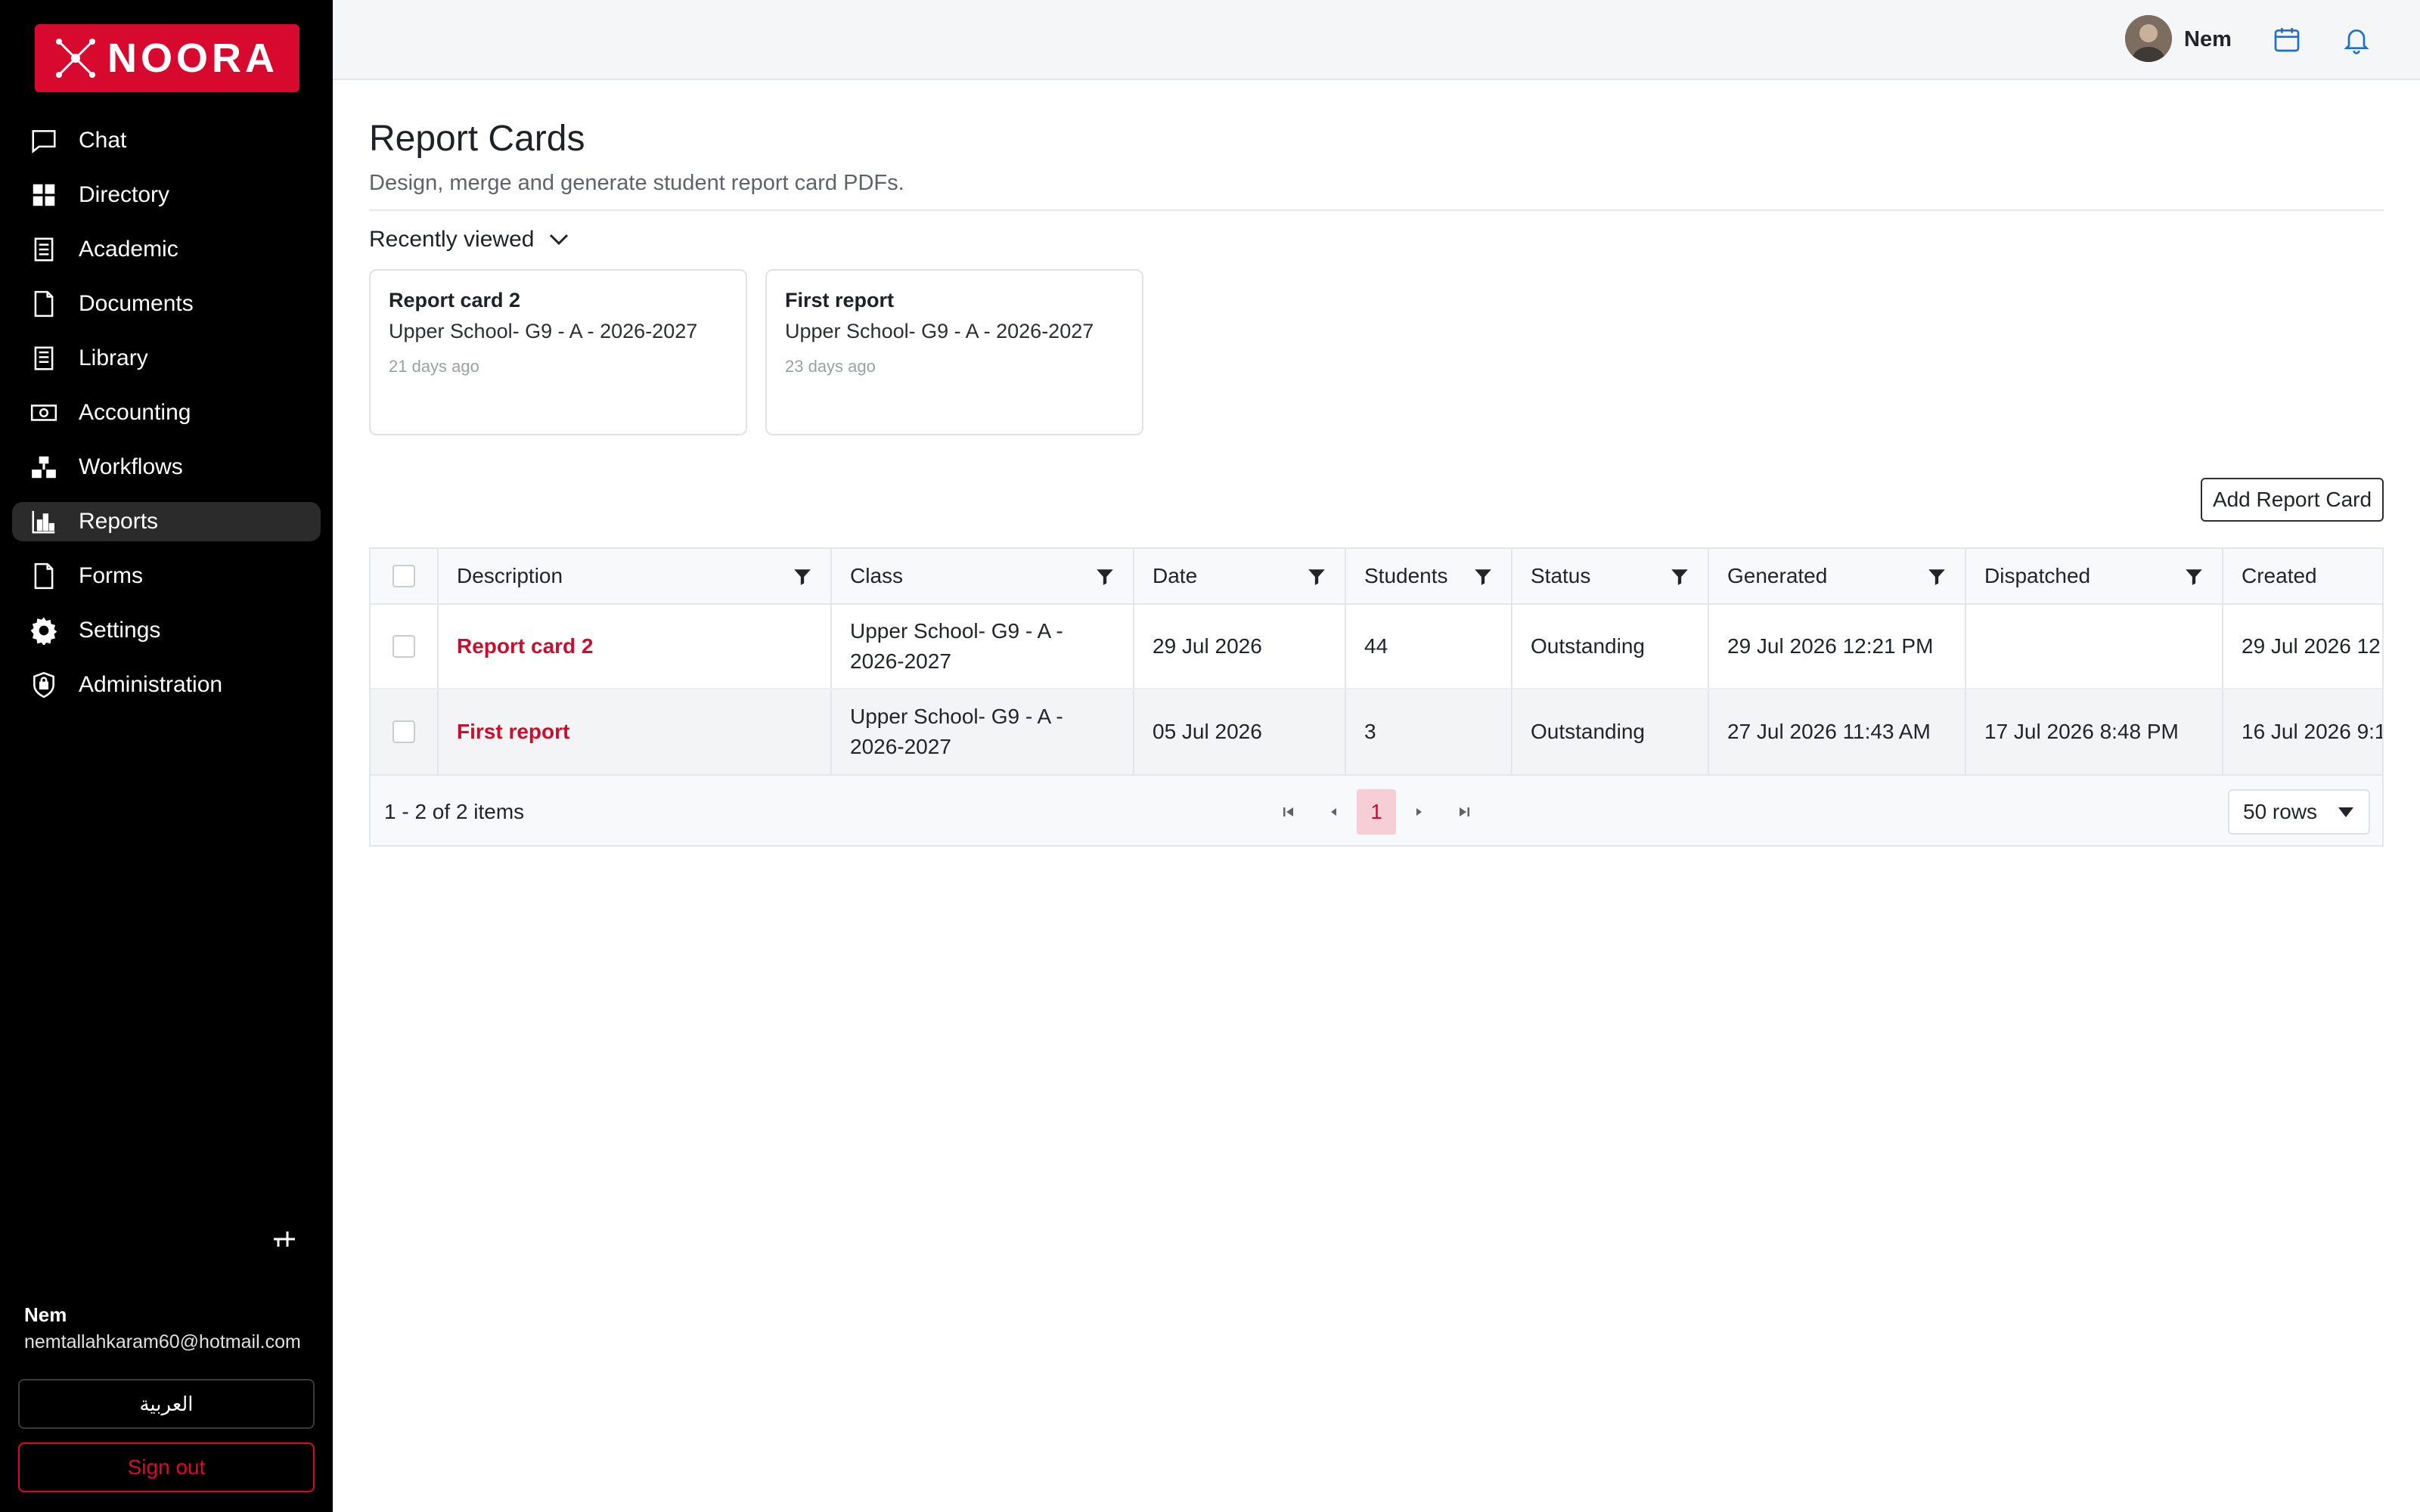  I want to click on column-header-label: Description, so click(510, 575).